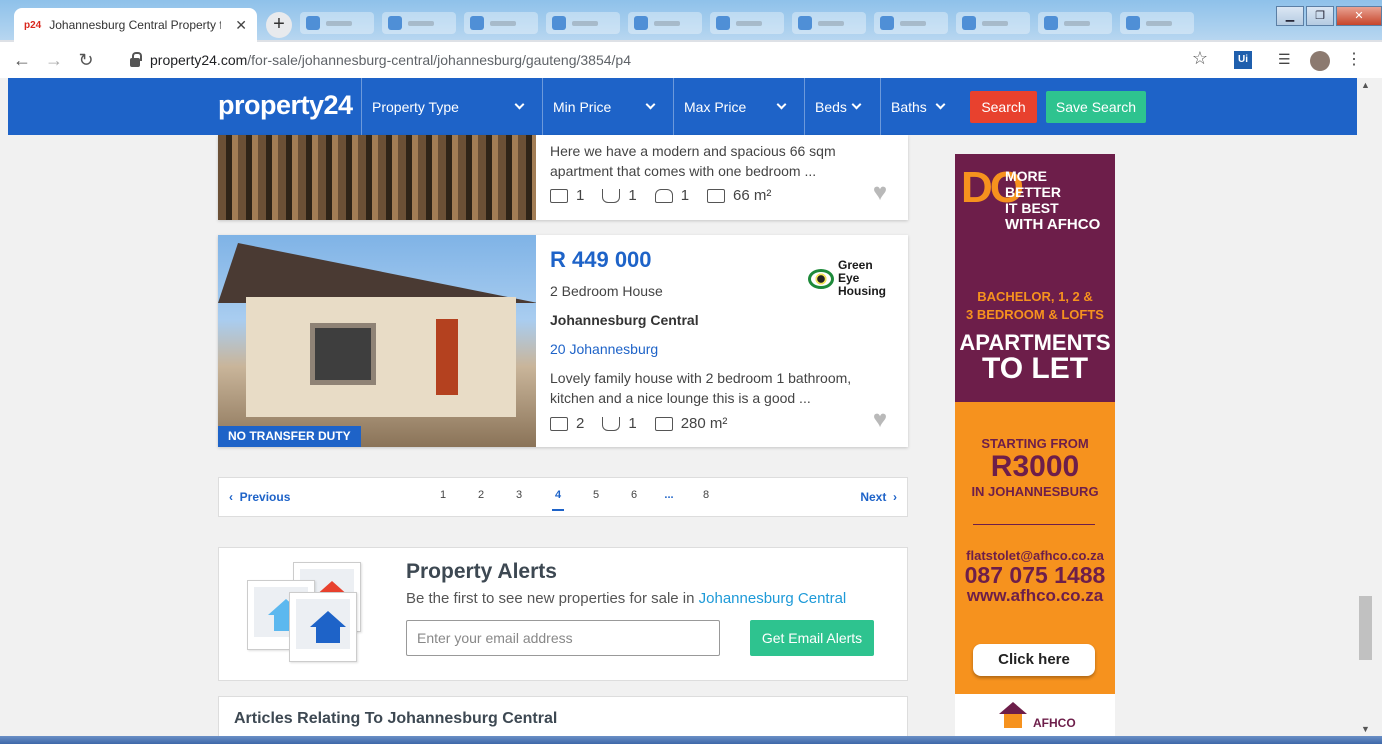 The width and height of the screenshot is (1382, 744). What do you see at coordinates (259, 497) in the screenshot?
I see `previous-page-link: ‹ Previous` at bounding box center [259, 497].